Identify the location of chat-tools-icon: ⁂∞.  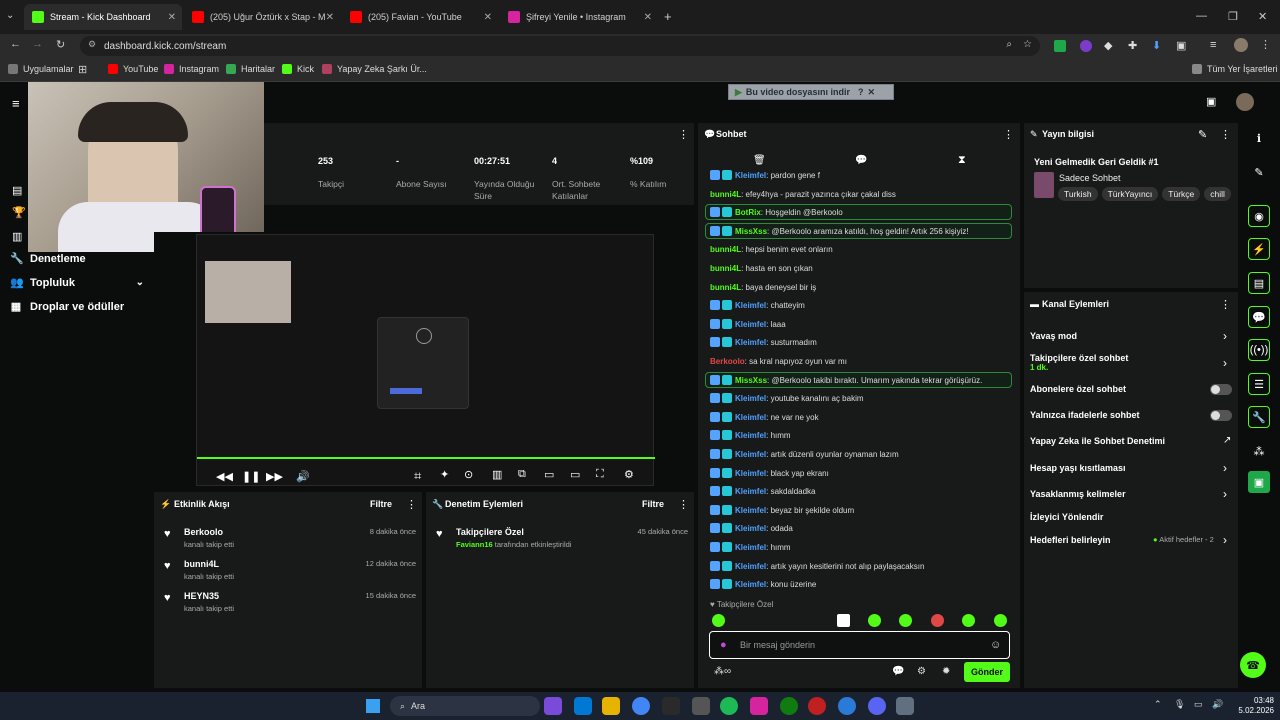
(722, 671).